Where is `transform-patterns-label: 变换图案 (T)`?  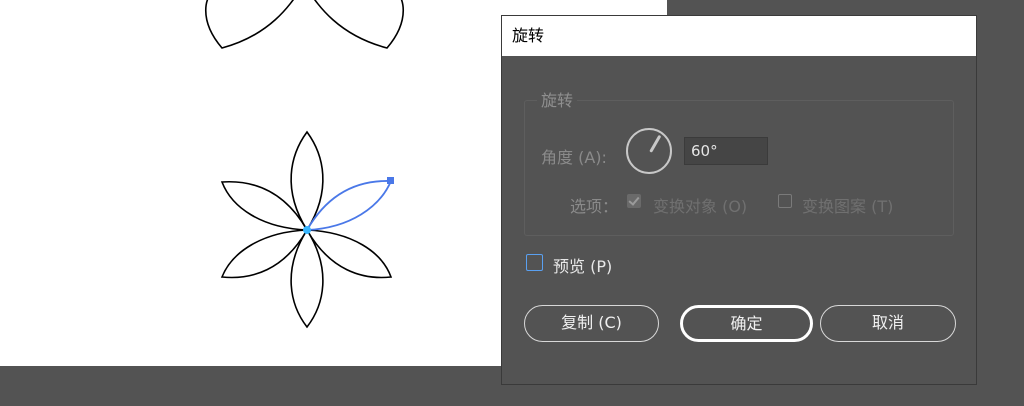 transform-patterns-label: 变换图案 (T) is located at coordinates (848, 206).